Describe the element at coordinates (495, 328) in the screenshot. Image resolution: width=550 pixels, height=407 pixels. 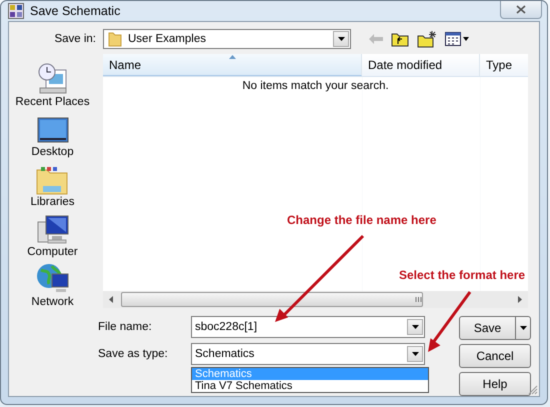
I see `save-button: Save` at that location.